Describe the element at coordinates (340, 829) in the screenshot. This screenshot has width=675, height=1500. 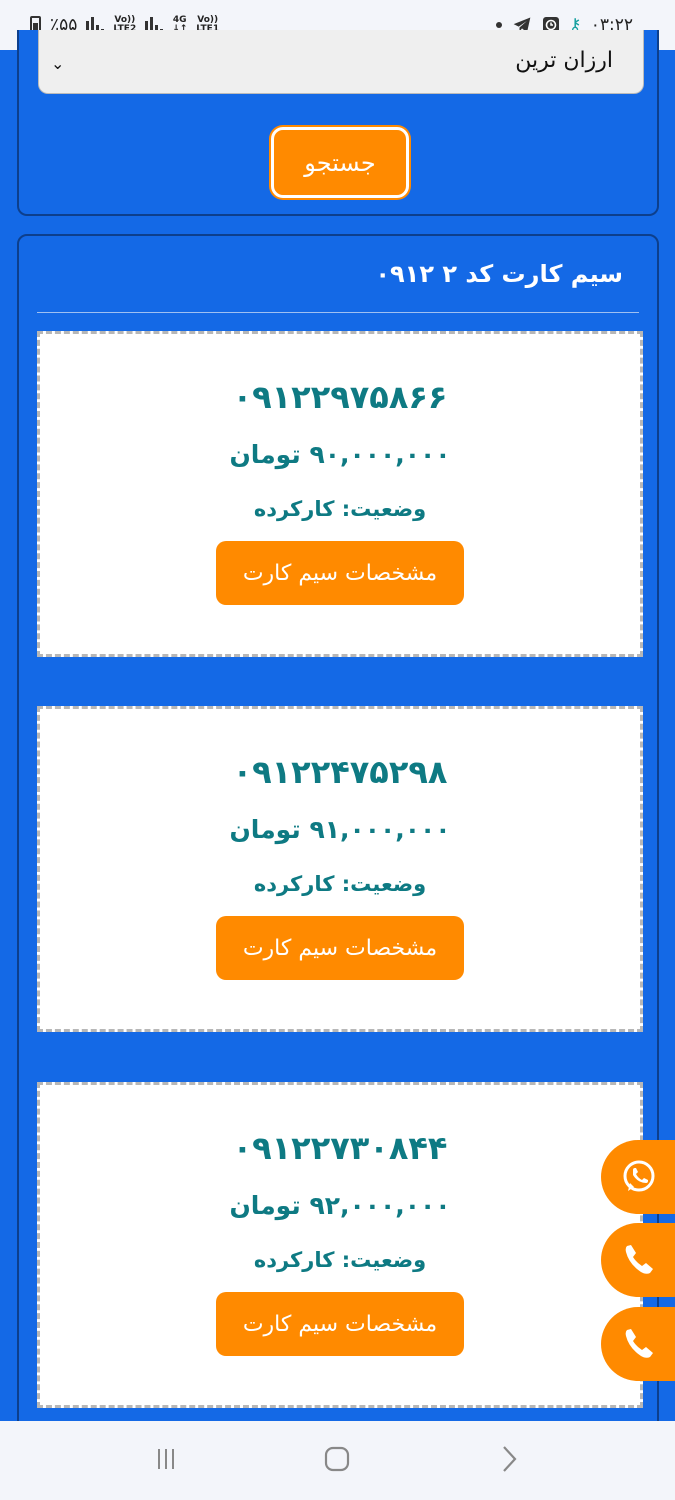
I see `sim-price: ۹۱,۰۰۰,۰۰۰ تومان` at that location.